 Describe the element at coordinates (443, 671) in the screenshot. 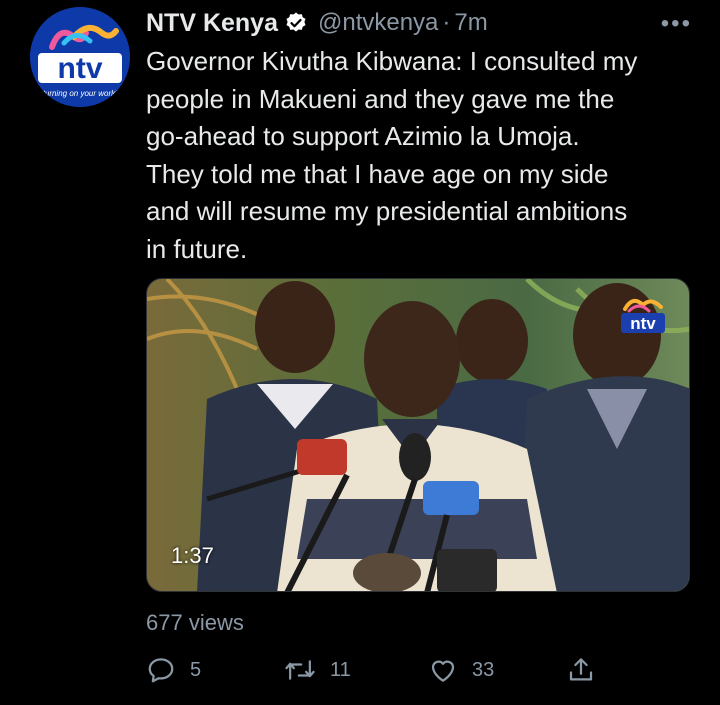

I see `like-icon` at that location.